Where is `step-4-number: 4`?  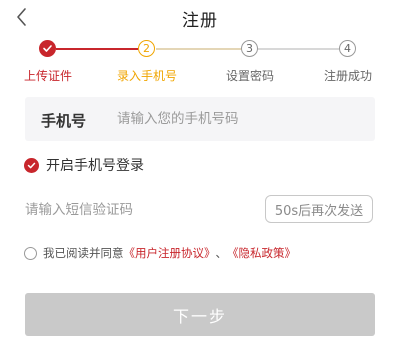
step-4-number: 4 is located at coordinates (347, 48).